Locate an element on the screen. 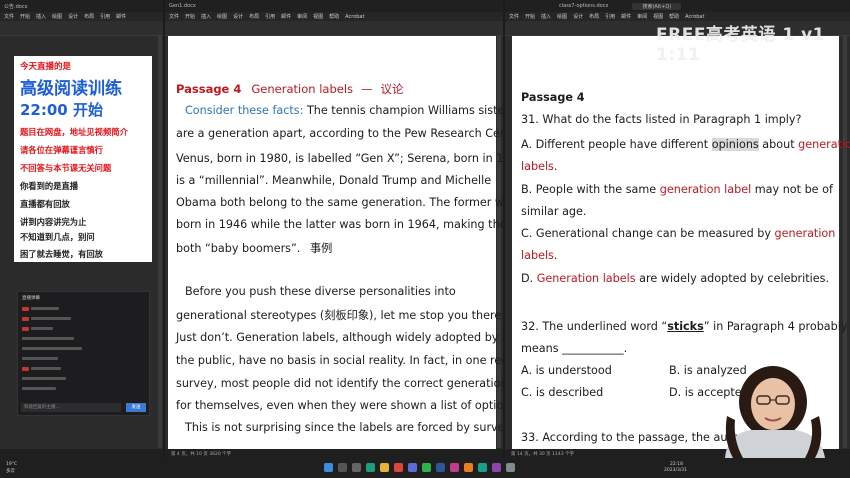 This screenshot has height=478, width=850. windows-taskbar: 19°C 多云 22:18 2023/3/31 is located at coordinates (425, 468).